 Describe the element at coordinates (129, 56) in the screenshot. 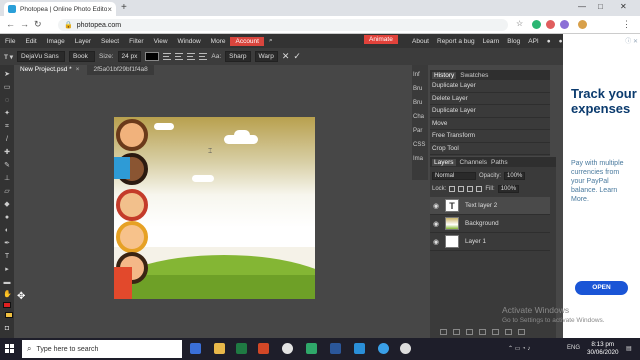

I see `font-size-field: 24 px` at that location.